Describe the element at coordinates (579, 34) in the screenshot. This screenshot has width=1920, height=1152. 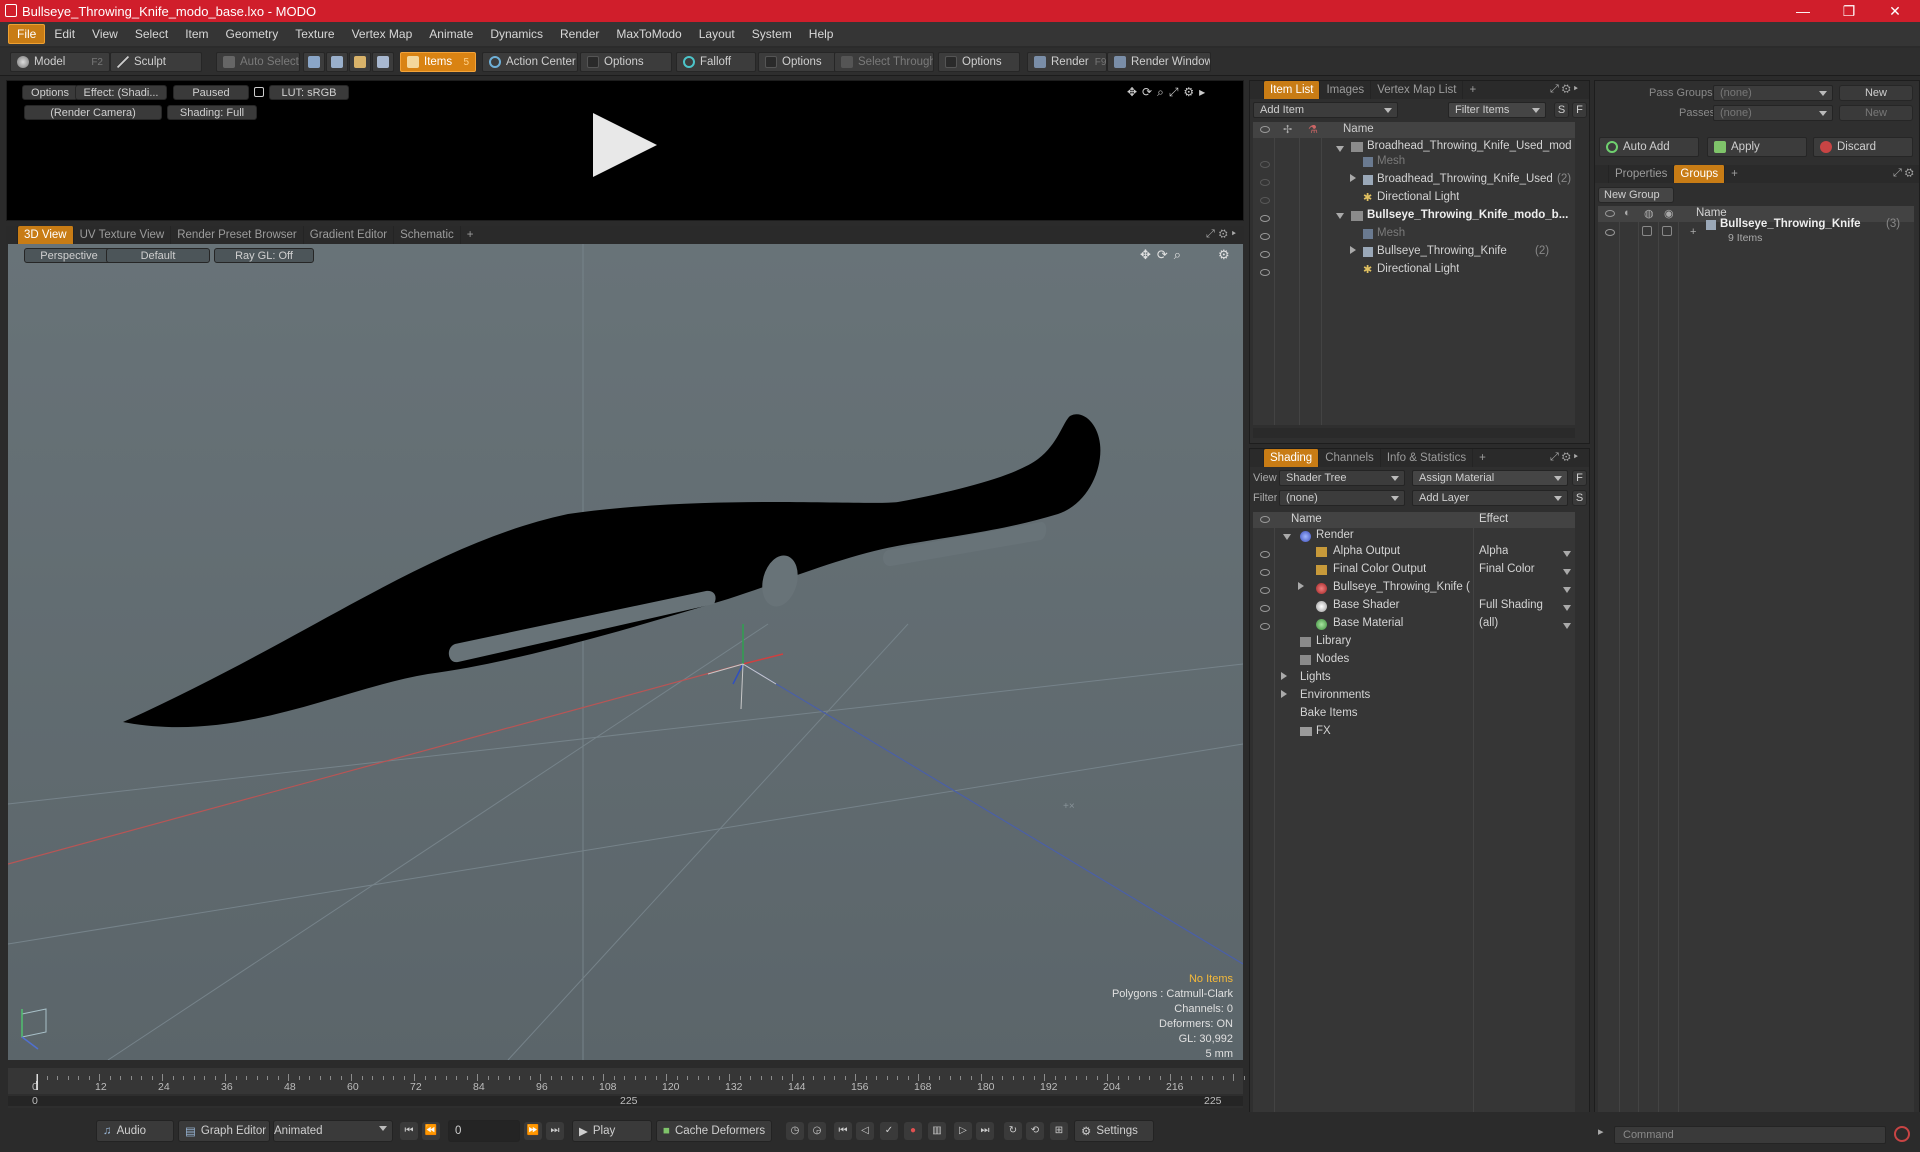
I see `menu-render: Render` at that location.